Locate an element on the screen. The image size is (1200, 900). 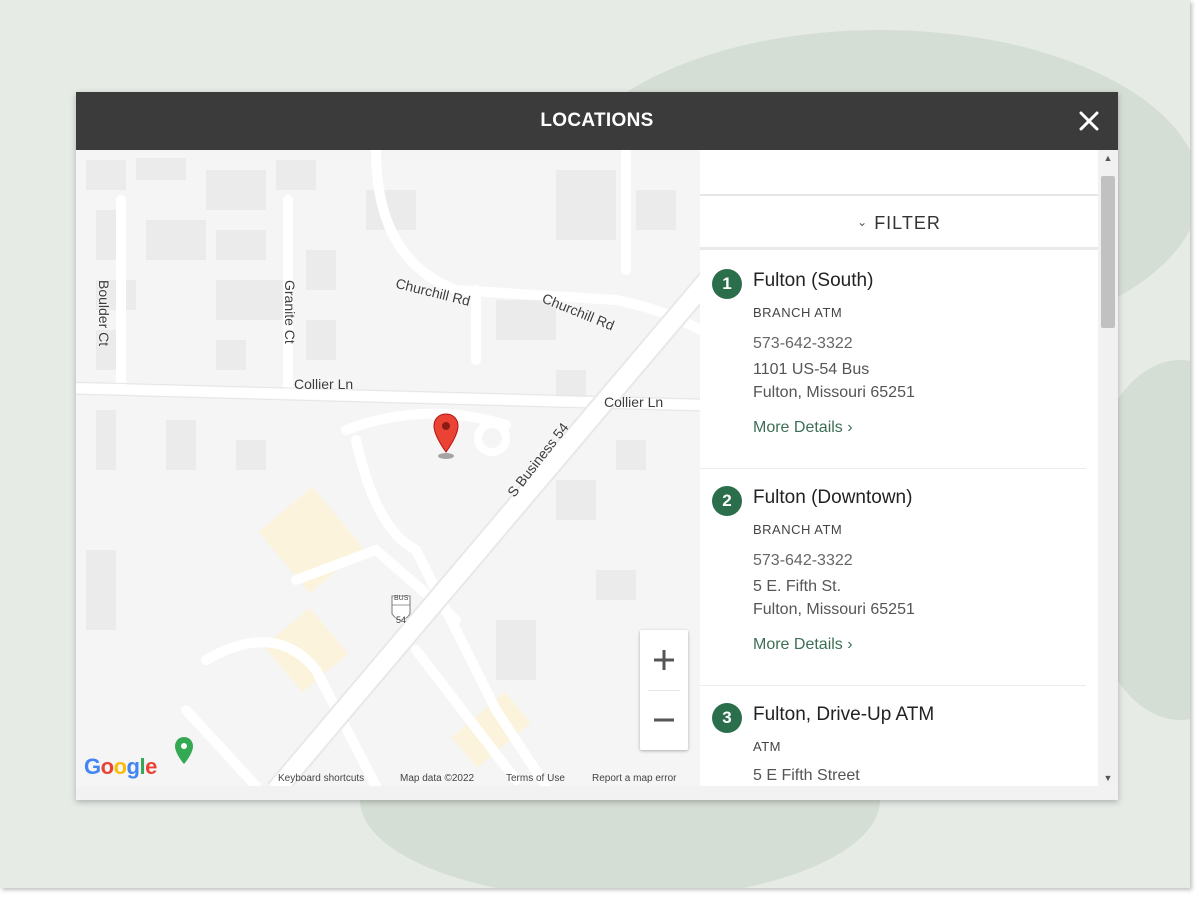
route-shield-label: BUS is located at coordinates (401, 598).